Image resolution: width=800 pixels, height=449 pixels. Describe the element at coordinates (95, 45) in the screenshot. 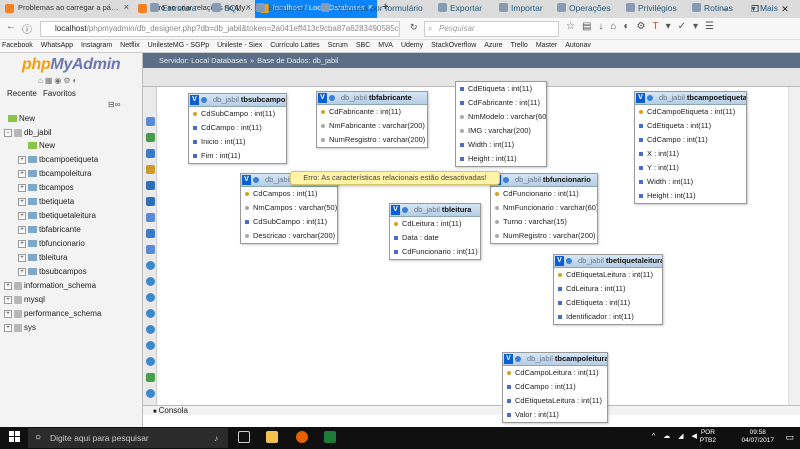

I see `bookmark-instagram: Instagram` at that location.